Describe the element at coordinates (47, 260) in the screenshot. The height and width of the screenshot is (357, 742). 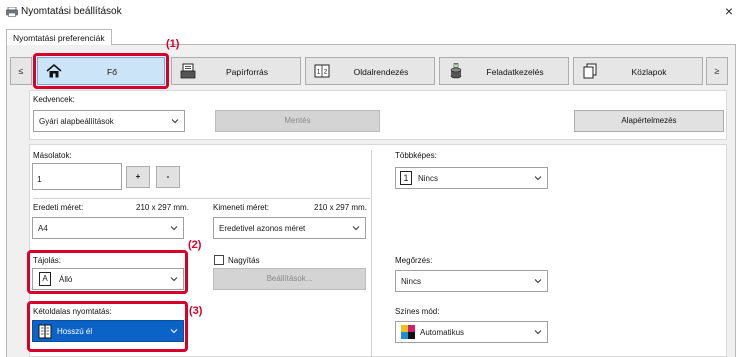
I see `orientation-label: Tájolás:` at that location.